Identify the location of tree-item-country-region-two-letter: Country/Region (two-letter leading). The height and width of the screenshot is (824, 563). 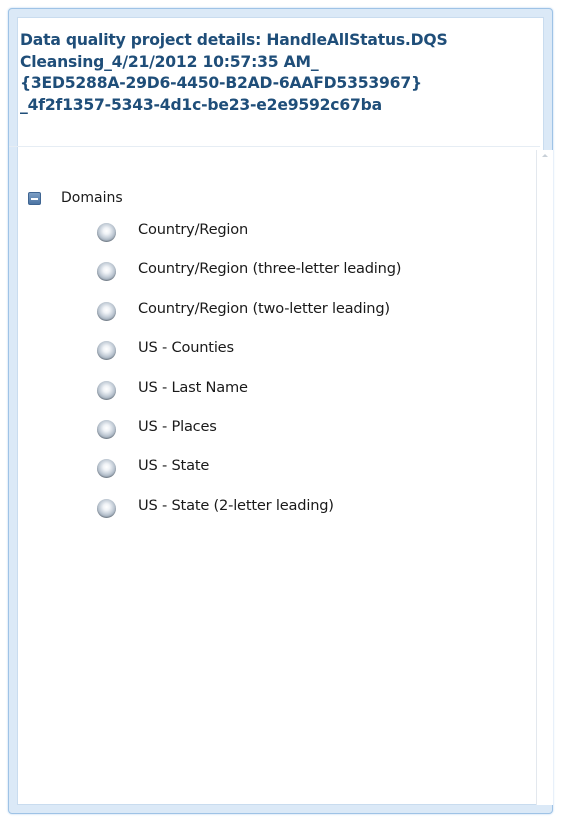
(249, 316).